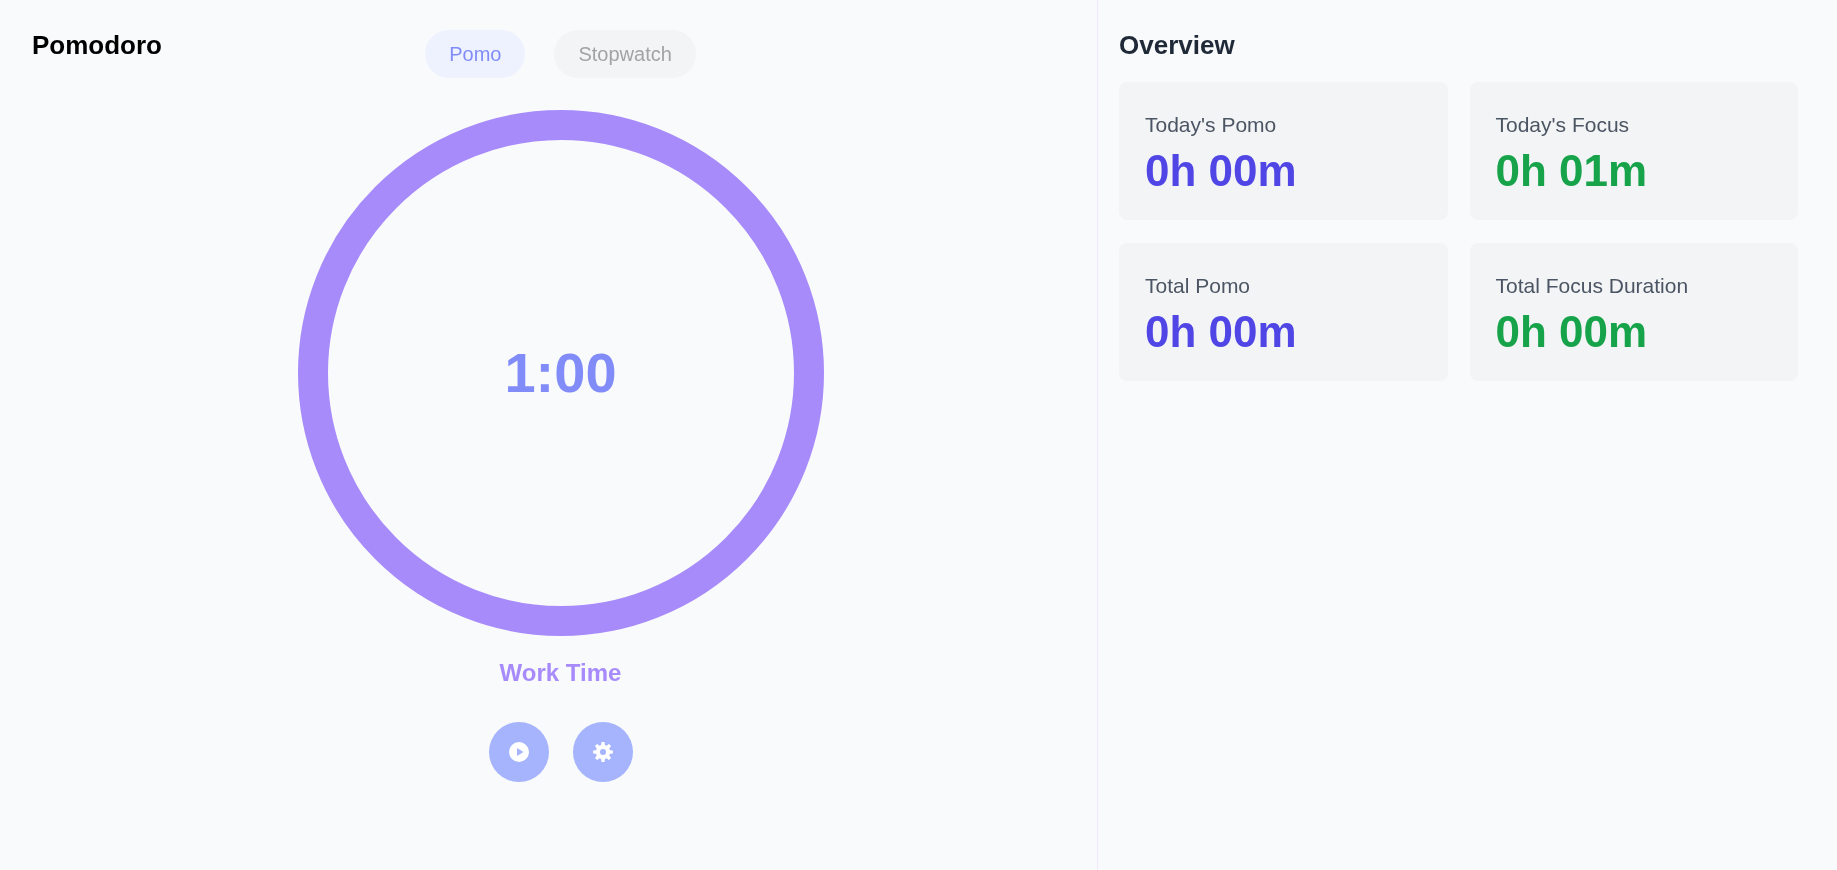  What do you see at coordinates (475, 54) in the screenshot?
I see `mode-tab: Pomo` at bounding box center [475, 54].